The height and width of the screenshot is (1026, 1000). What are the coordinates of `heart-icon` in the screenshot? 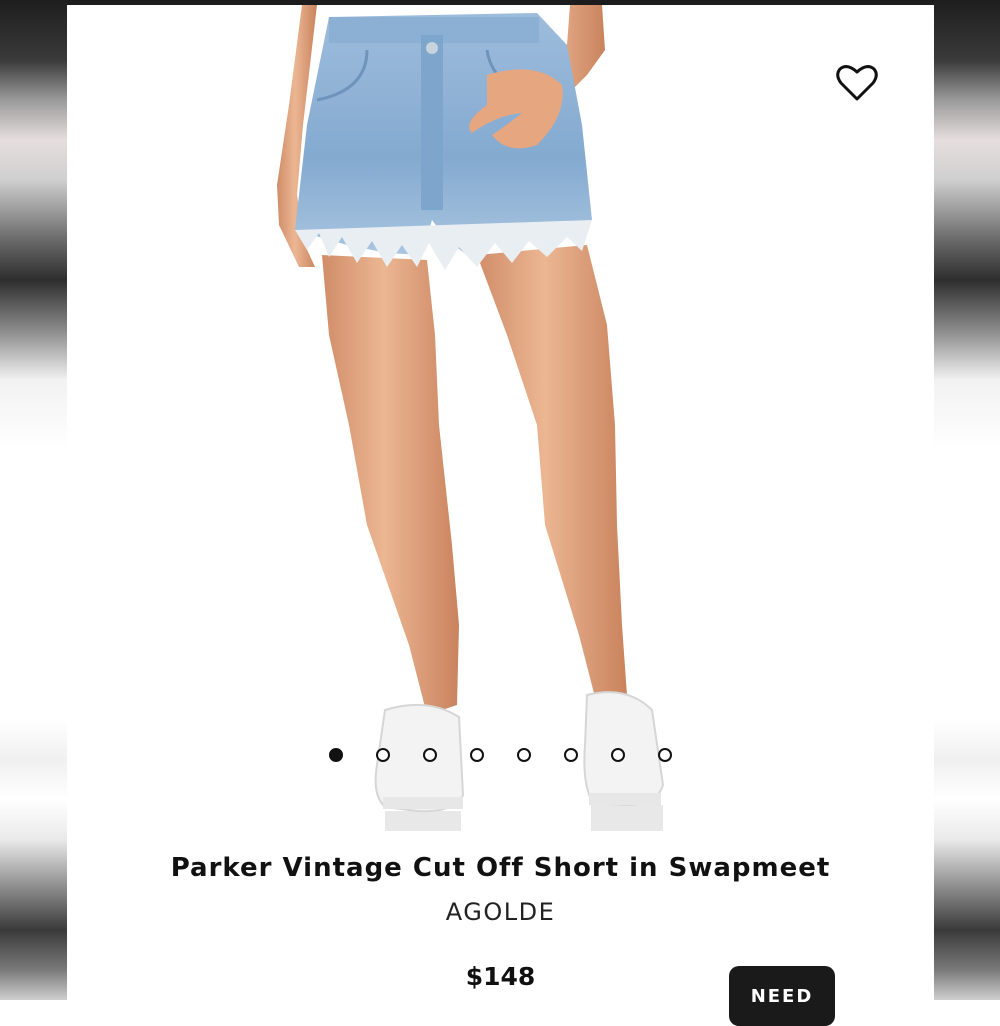 It's located at (857, 83).